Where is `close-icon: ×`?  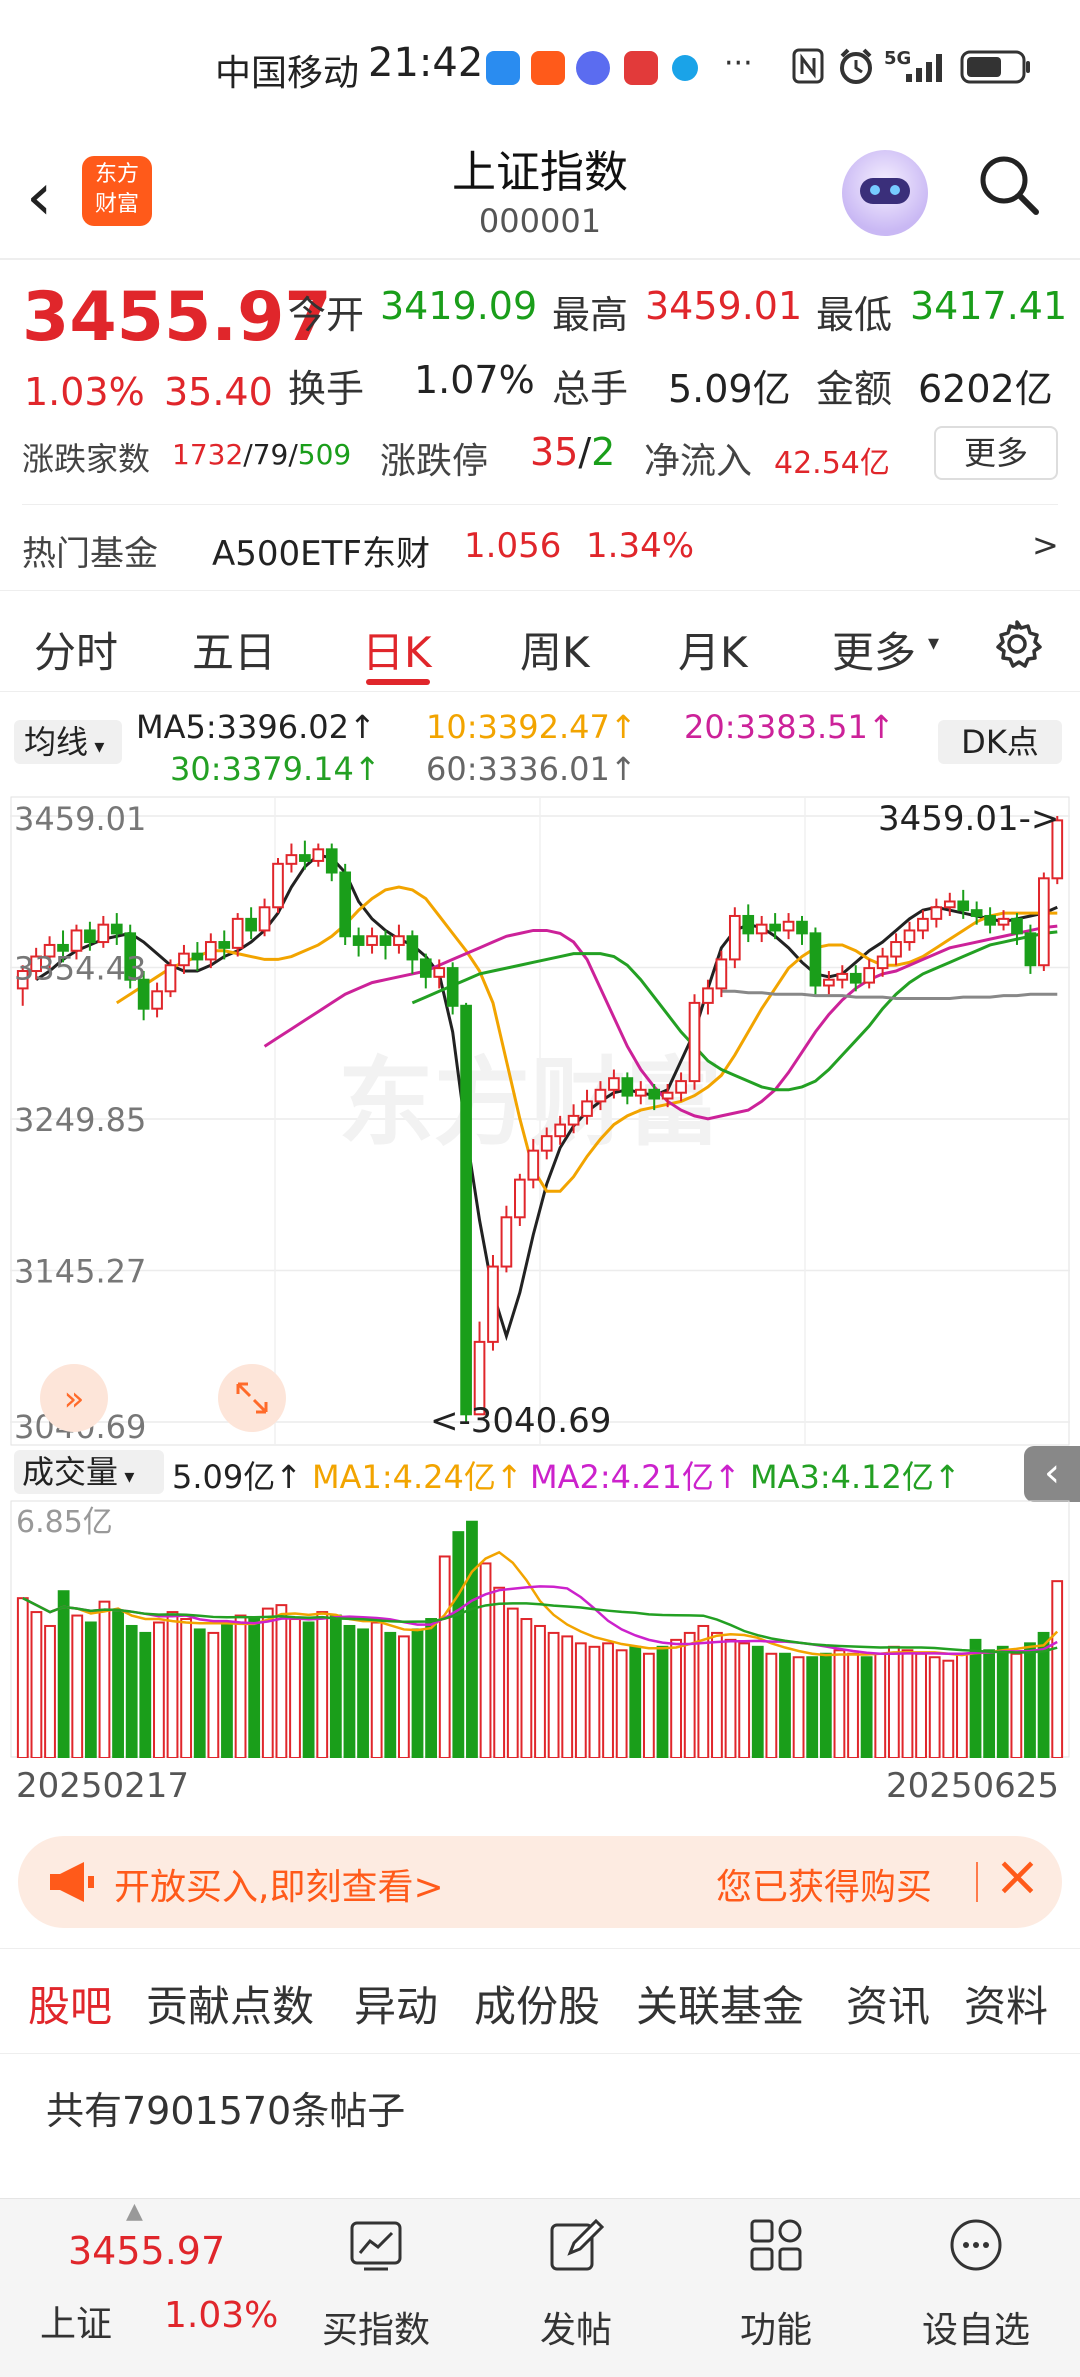 close-icon: × is located at coordinates (1017, 1876).